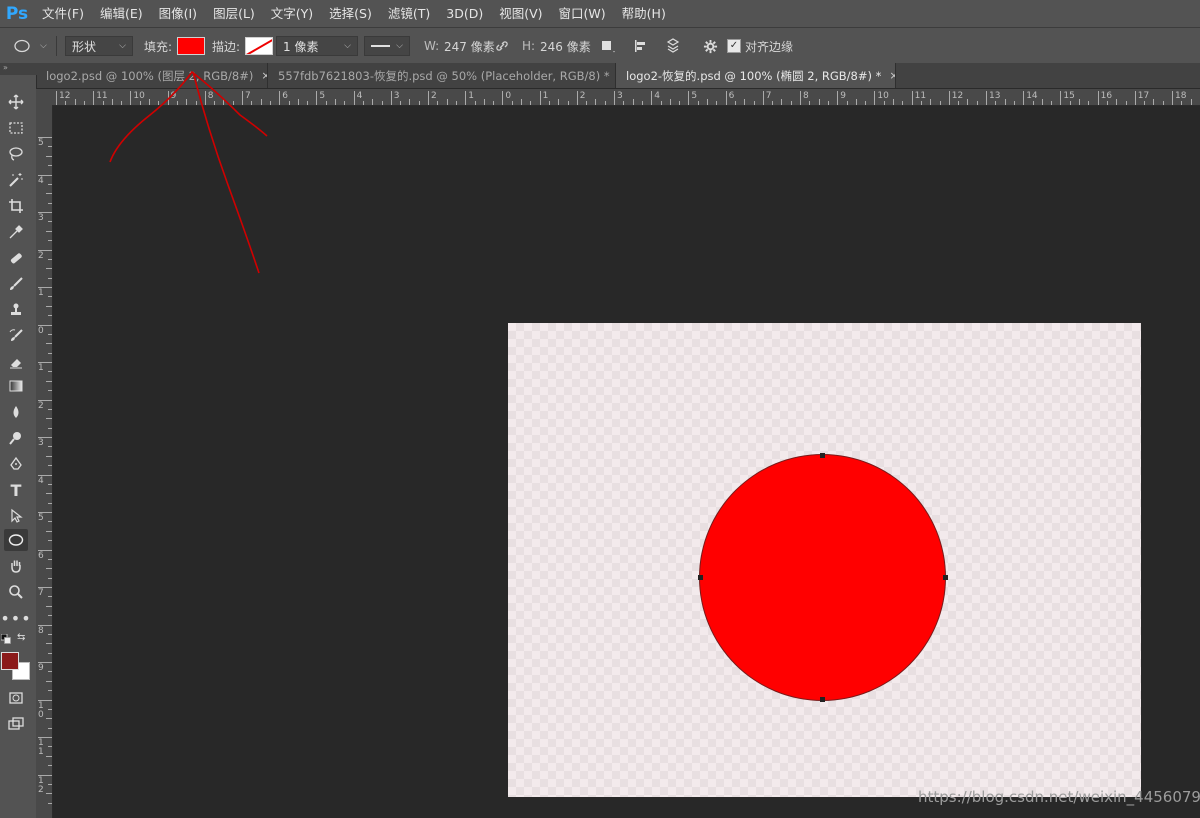  Describe the element at coordinates (529, 46) in the screenshot. I see `height-label: H:` at that location.